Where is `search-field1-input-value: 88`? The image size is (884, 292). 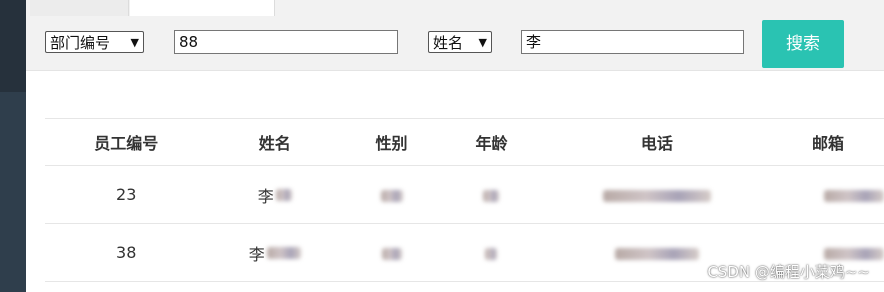
search-field1-input-value: 88 is located at coordinates (189, 42).